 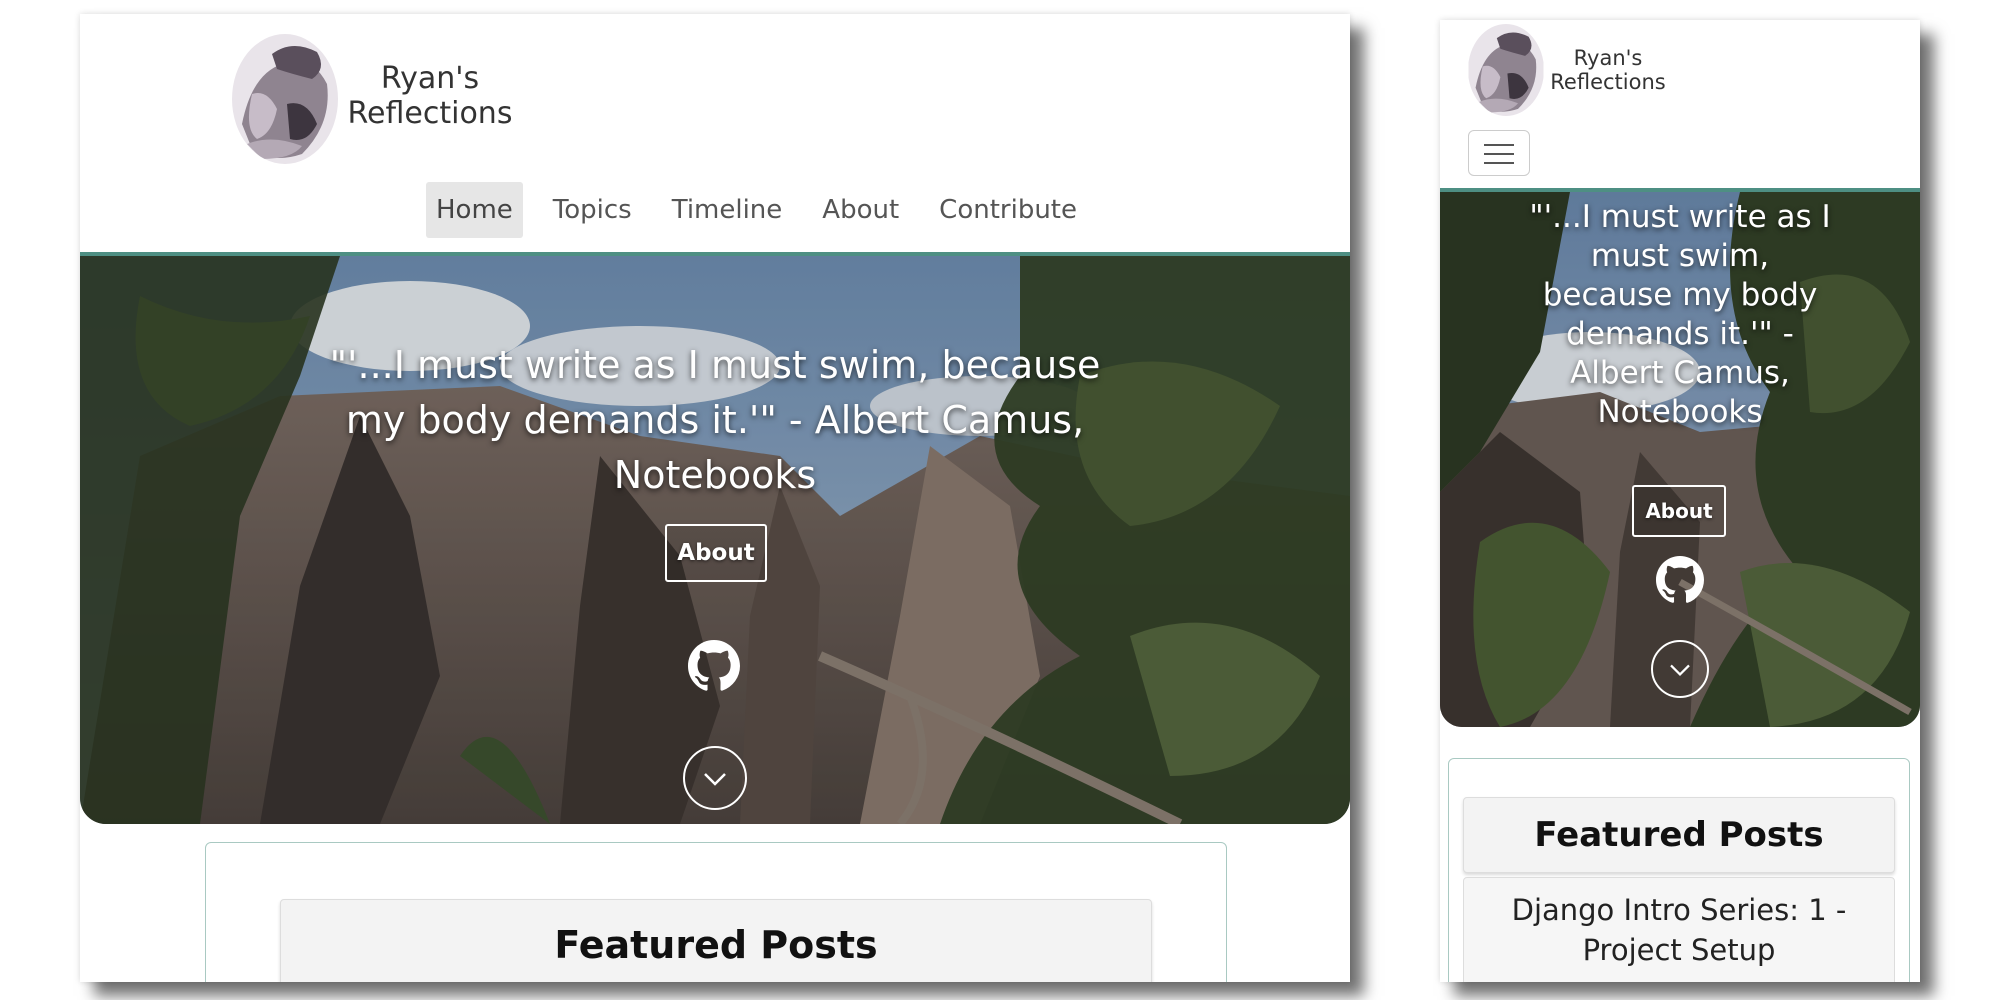 What do you see at coordinates (1680, 106) in the screenshot?
I see `mobile-header: Ryan's Reflections` at bounding box center [1680, 106].